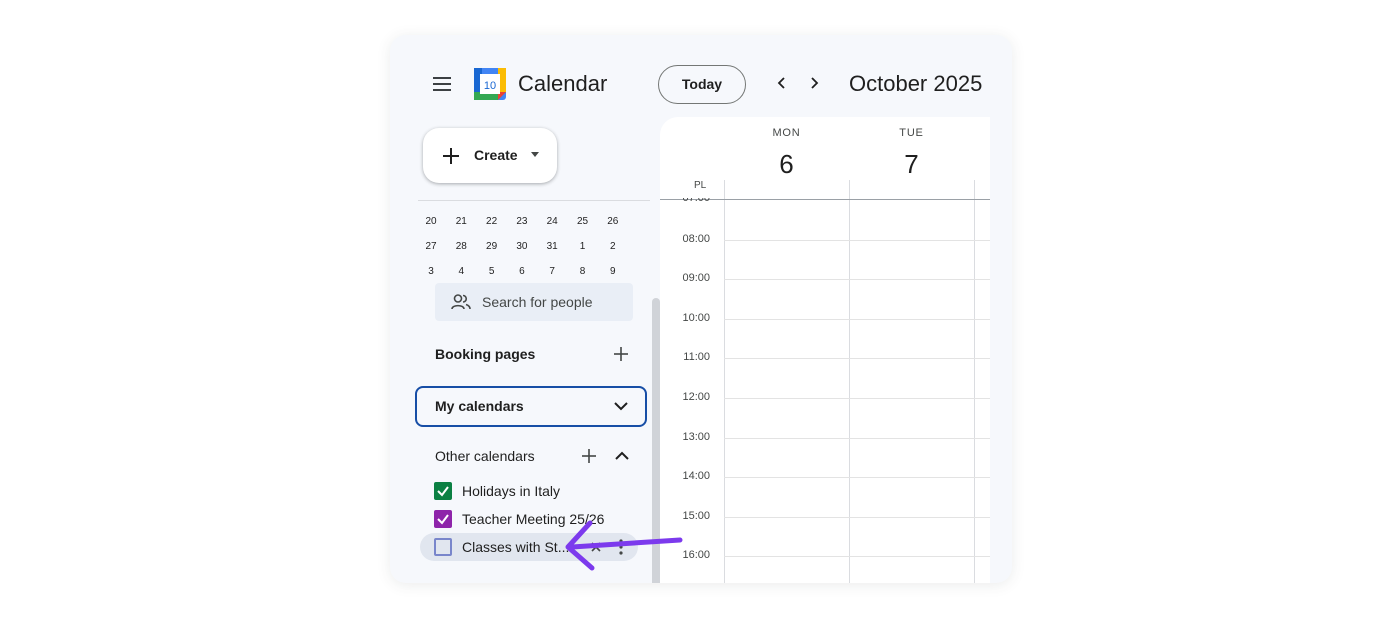 The width and height of the screenshot is (1400, 617). What do you see at coordinates (492, 222) in the screenshot?
I see `mini-calendar-day: 22` at bounding box center [492, 222].